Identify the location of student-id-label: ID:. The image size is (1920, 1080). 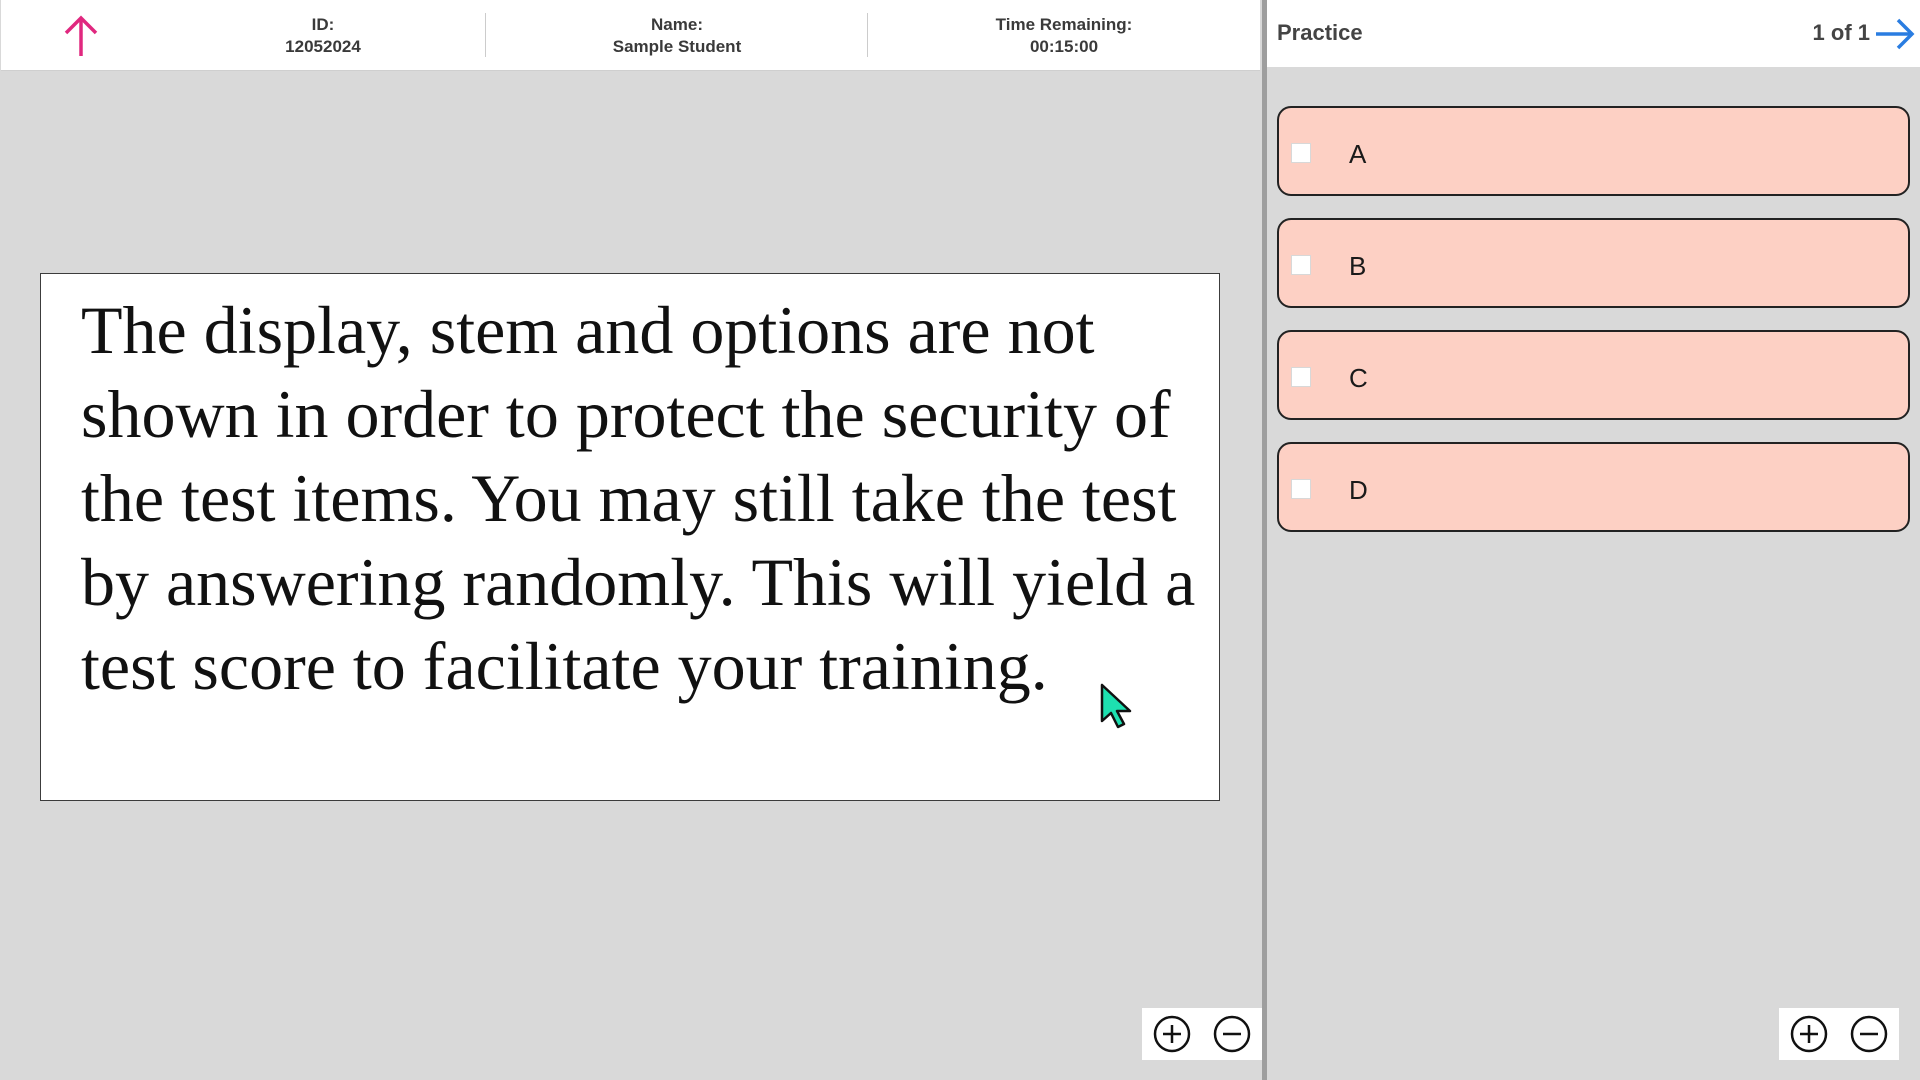
(323, 24).